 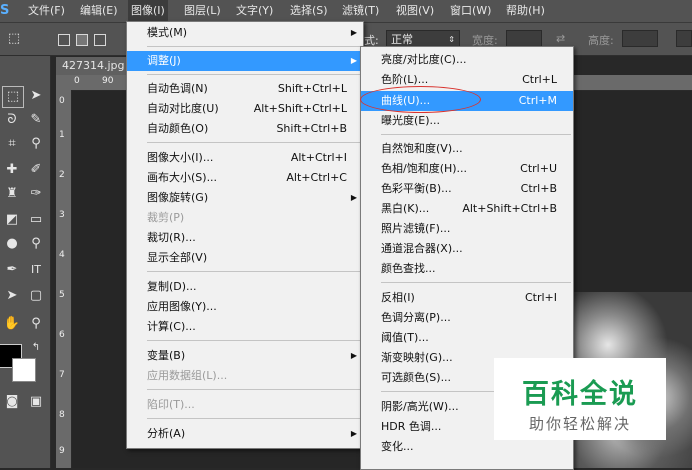 I want to click on height-input, so click(x=640, y=38).